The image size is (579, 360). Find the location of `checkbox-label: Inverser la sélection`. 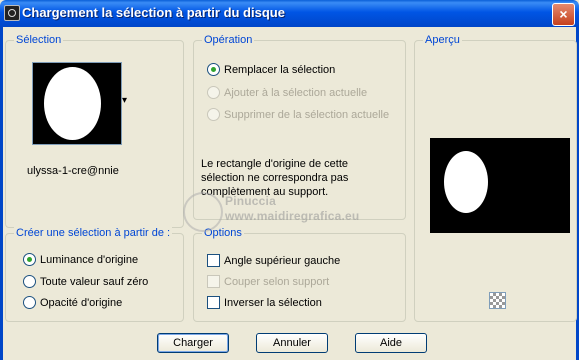

checkbox-label: Inverser la sélection is located at coordinates (273, 302).